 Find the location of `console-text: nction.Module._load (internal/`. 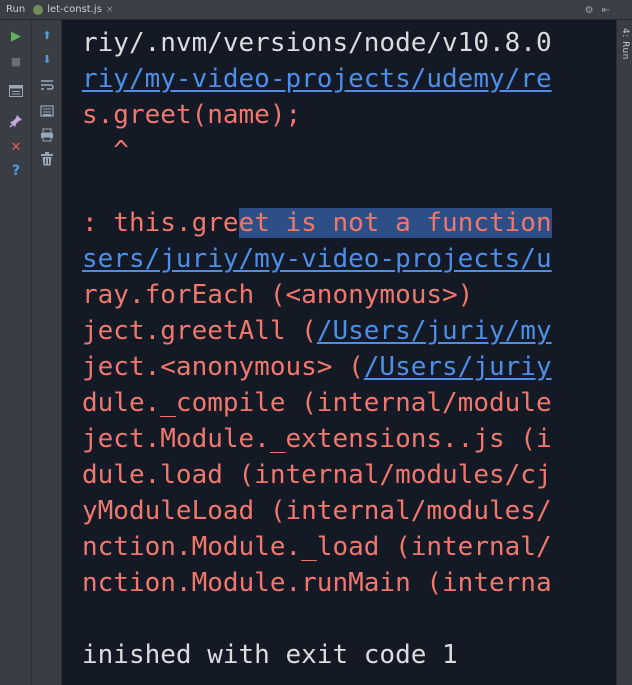

console-text: nction.Module._load (internal/ is located at coordinates (317, 547).